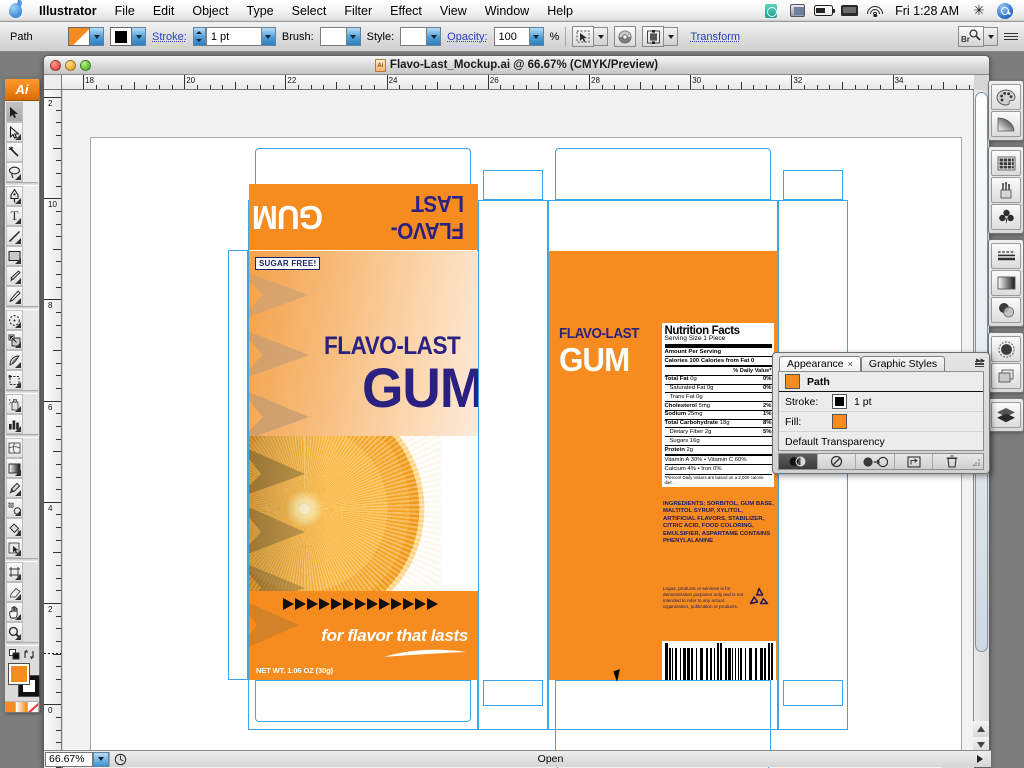 This screenshot has width=1024, height=768. I want to click on brush-control, so click(340, 36).